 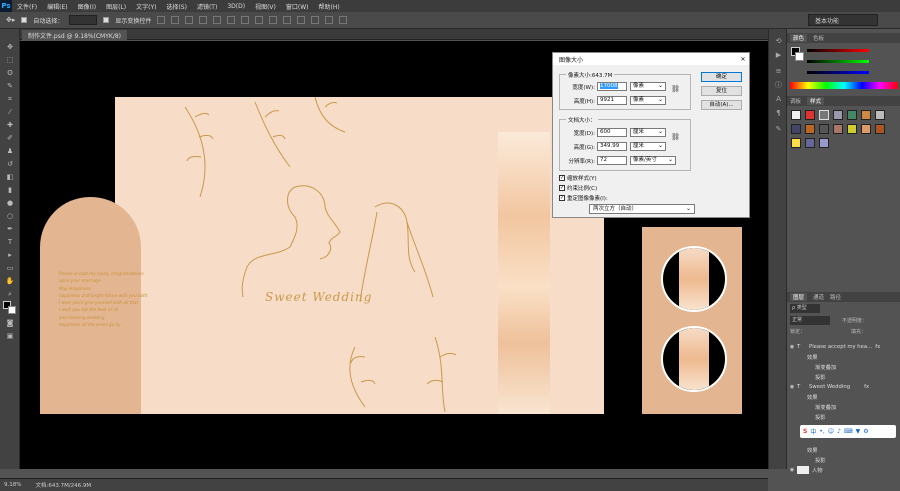 What do you see at coordinates (831, 431) in the screenshot?
I see `emoji-icon: ☺` at bounding box center [831, 431].